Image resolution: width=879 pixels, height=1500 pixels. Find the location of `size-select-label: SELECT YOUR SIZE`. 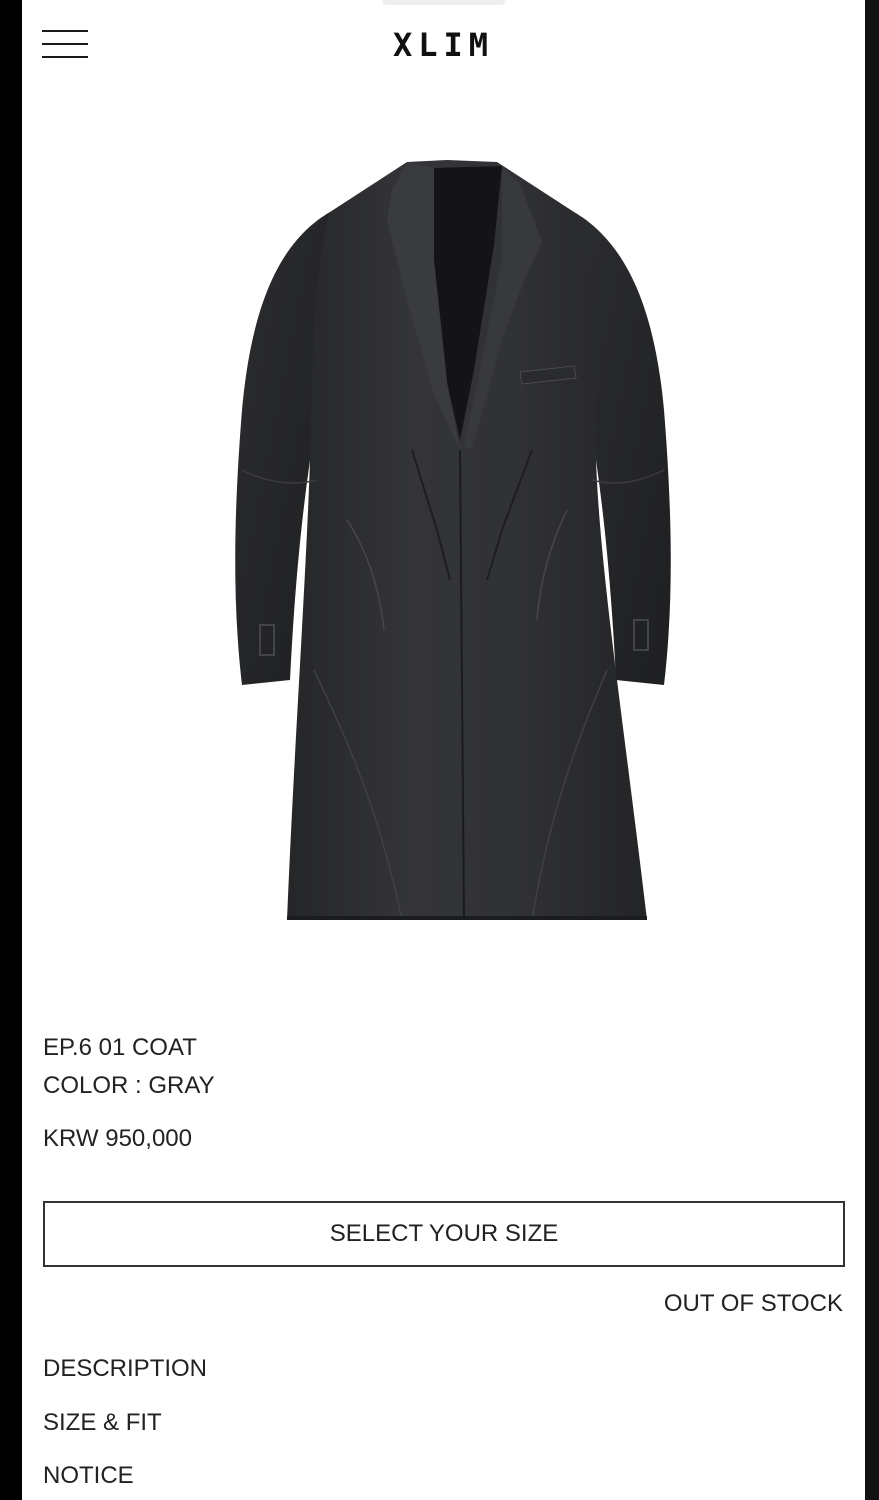

size-select-label: SELECT YOUR SIZE is located at coordinates (444, 1233).